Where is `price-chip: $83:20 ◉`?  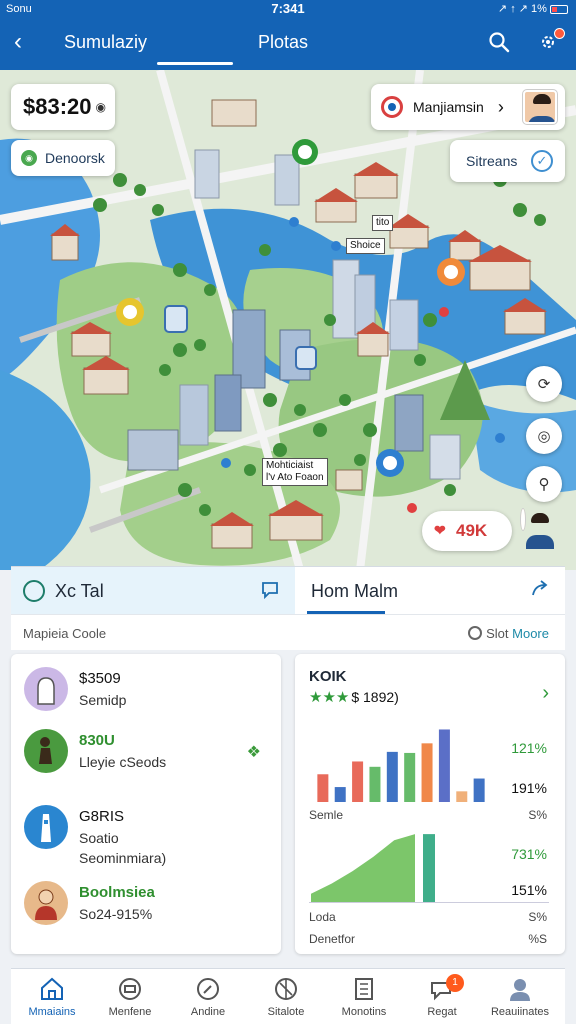 price-chip: $83:20 ◉ is located at coordinates (63, 107).